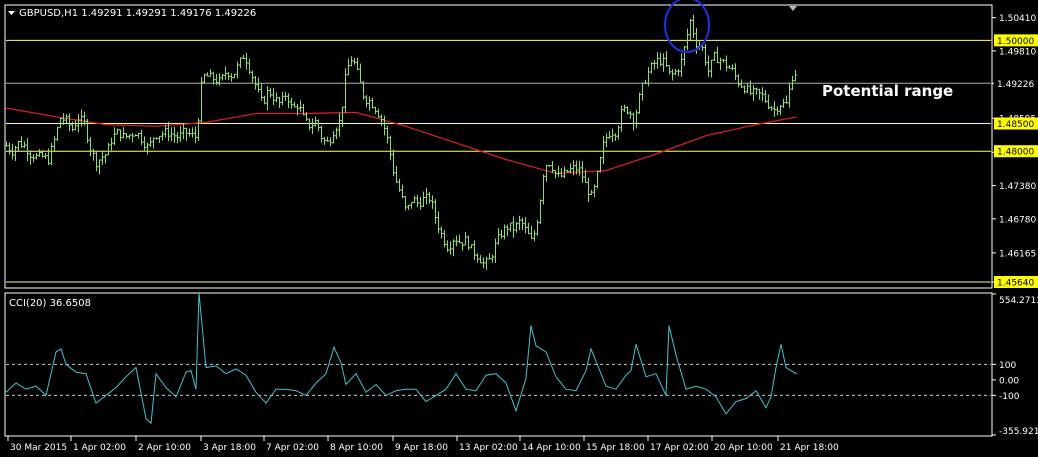 The image size is (1038, 457). Describe the element at coordinates (38, 448) in the screenshot. I see `time-tick-label: 30 Mar 2015` at that location.